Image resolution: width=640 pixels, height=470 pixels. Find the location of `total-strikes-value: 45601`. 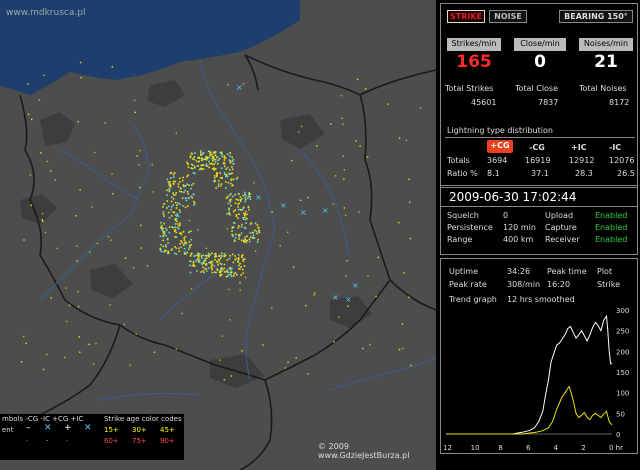

total-strikes-value: 45601 is located at coordinates (484, 102).